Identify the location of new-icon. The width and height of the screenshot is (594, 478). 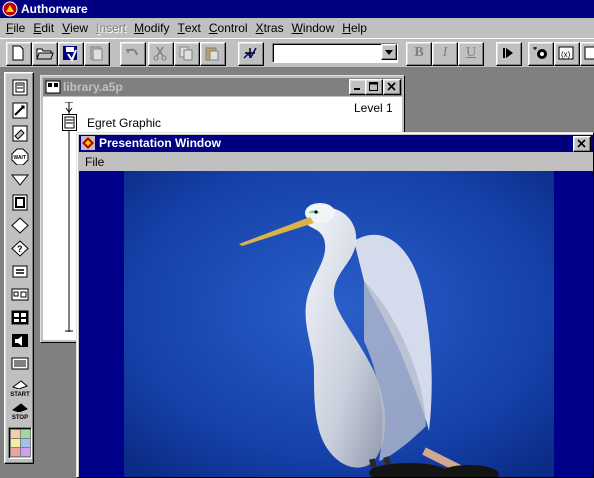
(18, 53).